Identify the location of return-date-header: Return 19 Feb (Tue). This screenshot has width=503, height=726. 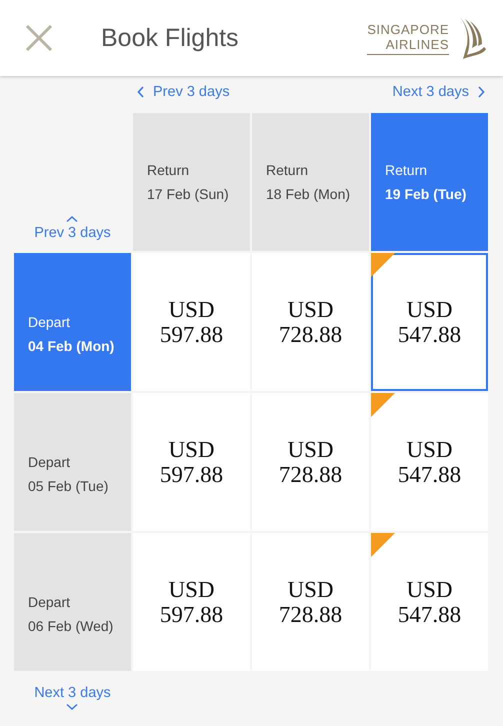
(429, 182).